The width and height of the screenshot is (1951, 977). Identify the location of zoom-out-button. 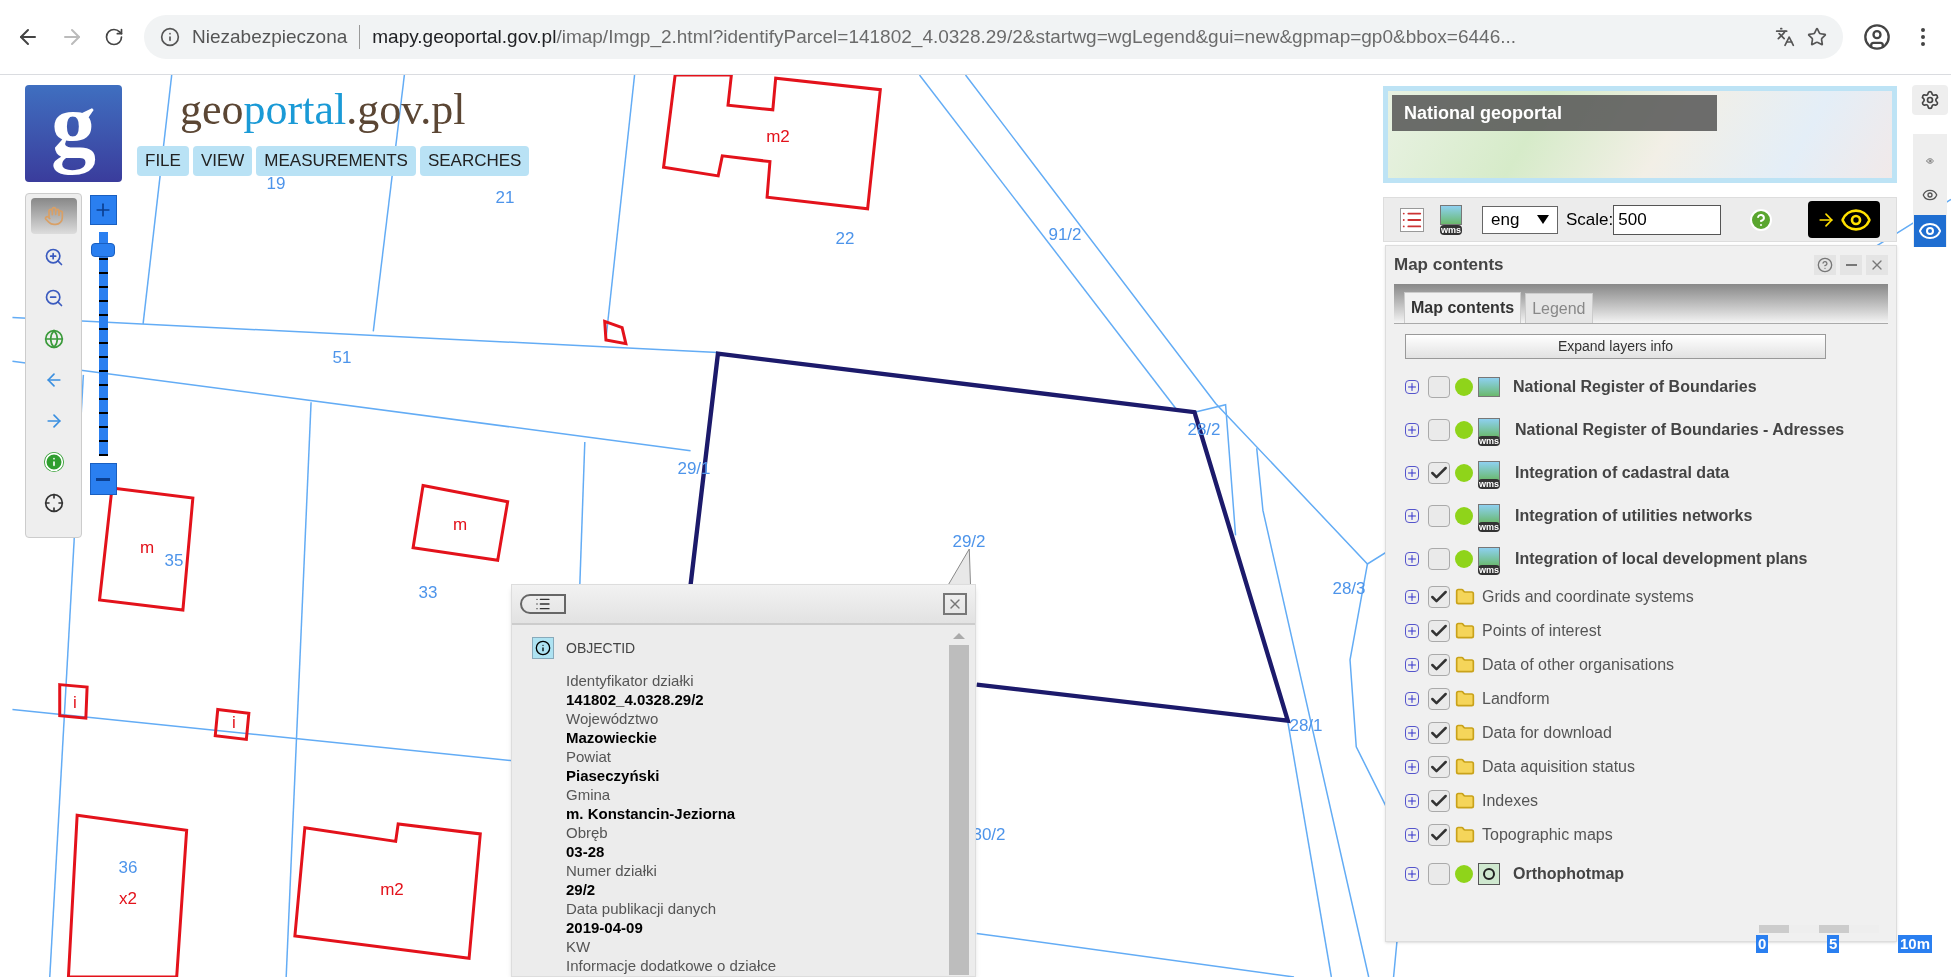
(103, 479).